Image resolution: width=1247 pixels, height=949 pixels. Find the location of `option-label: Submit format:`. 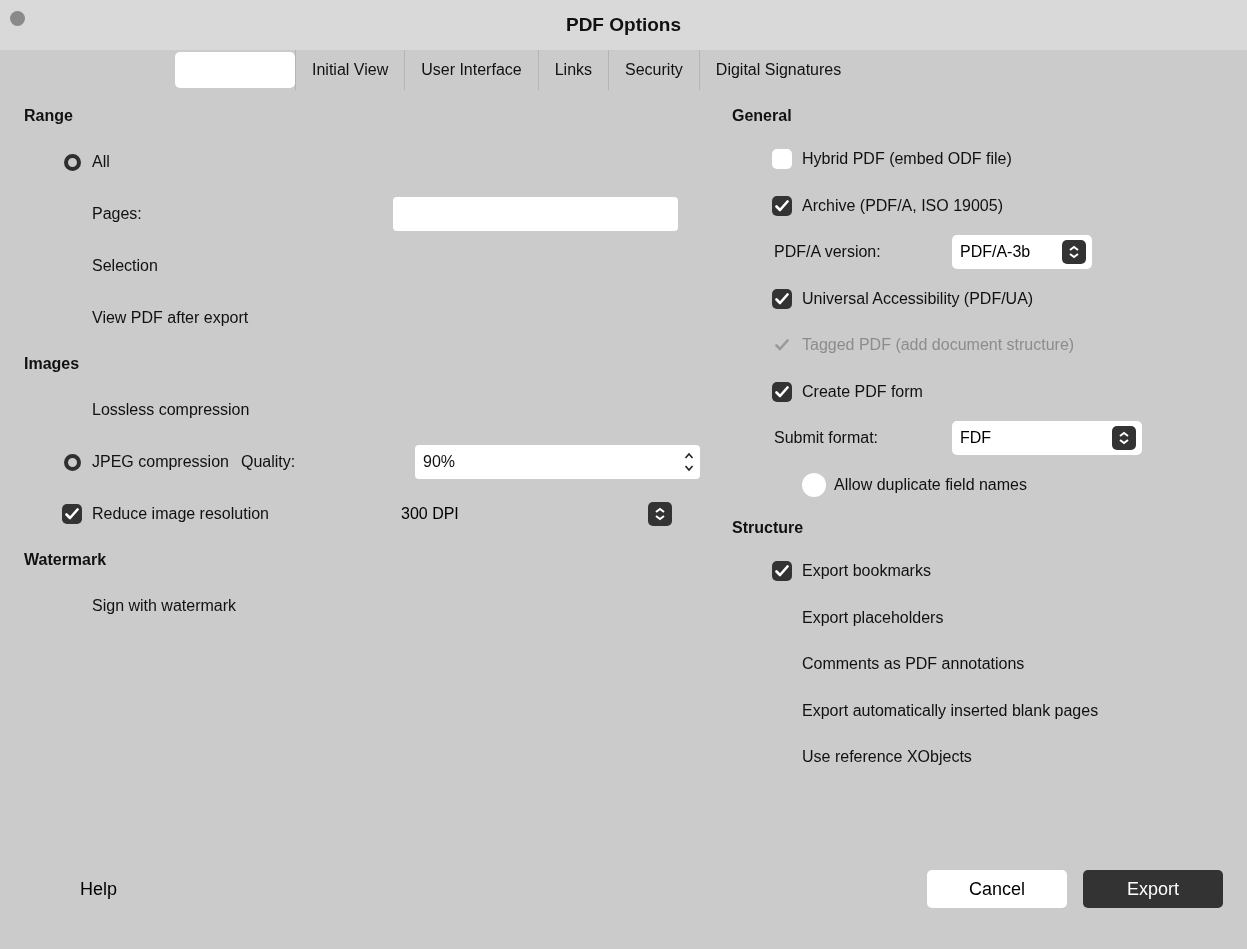

option-label: Submit format: is located at coordinates (827, 438).